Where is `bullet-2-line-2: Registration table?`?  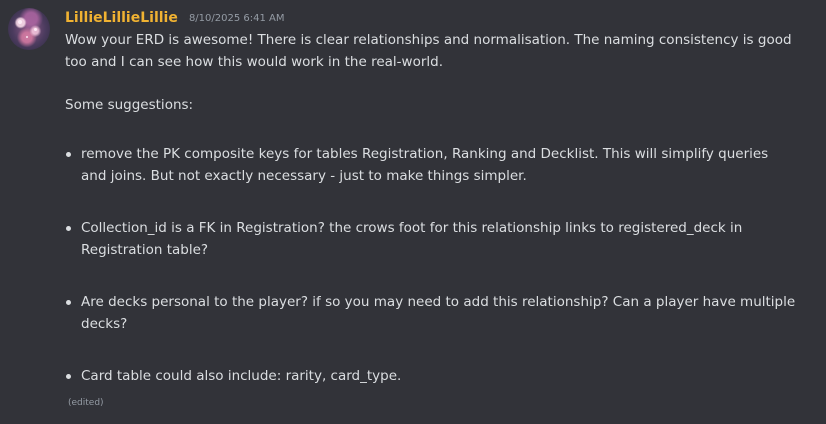 bullet-2-line-2: Registration table? is located at coordinates (145, 250).